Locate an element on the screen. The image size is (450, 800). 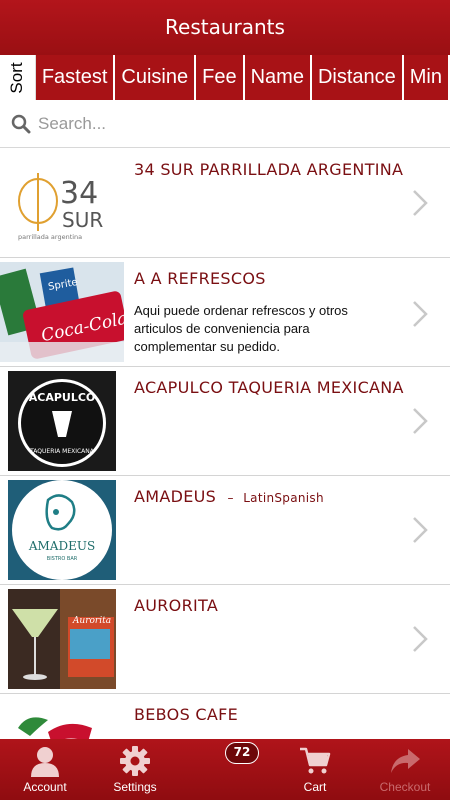
sort-option-min: Min is located at coordinates (427, 77).